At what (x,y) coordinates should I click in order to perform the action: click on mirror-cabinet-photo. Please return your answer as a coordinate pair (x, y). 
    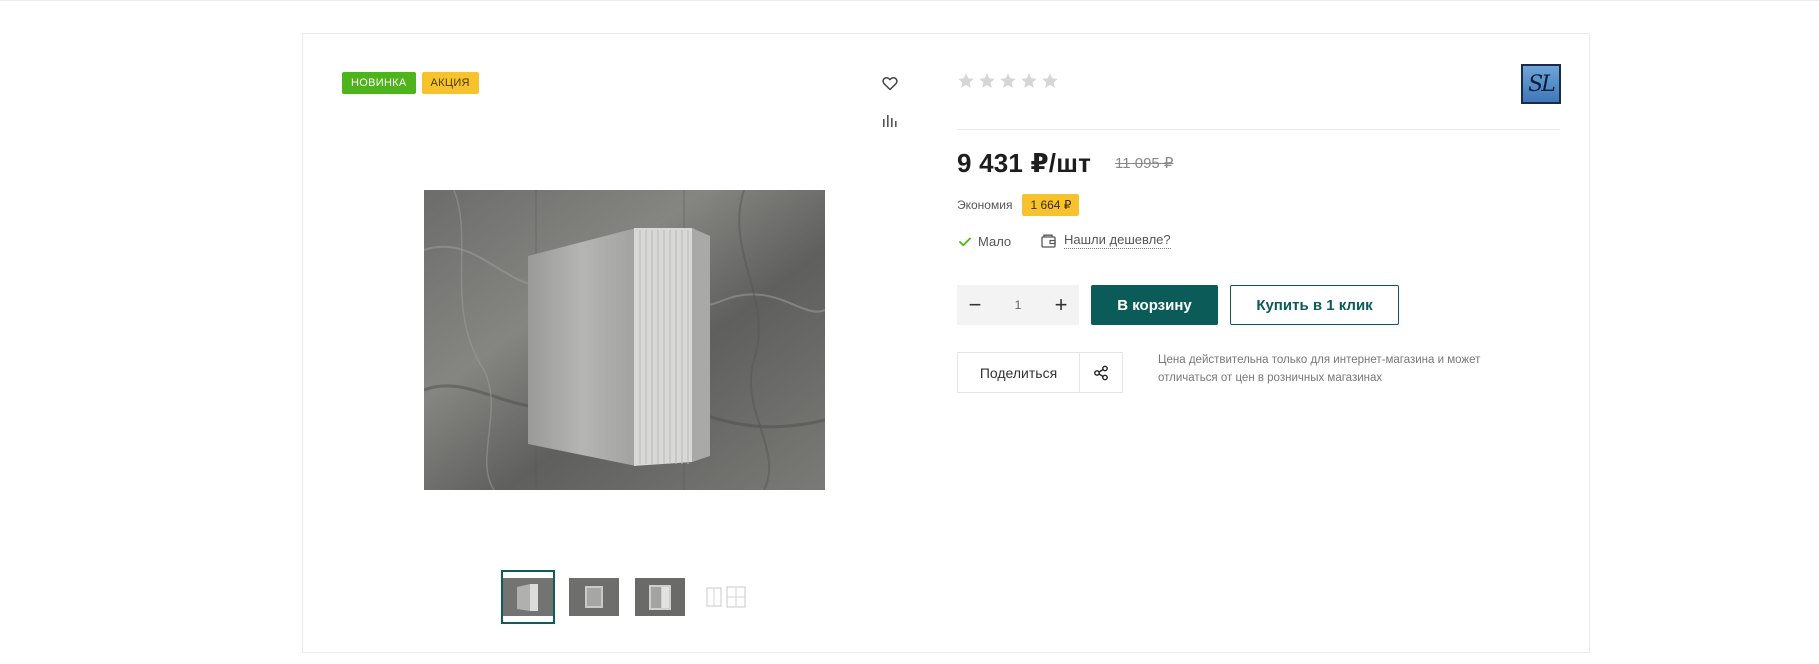
    Looking at the image, I should click on (624, 340).